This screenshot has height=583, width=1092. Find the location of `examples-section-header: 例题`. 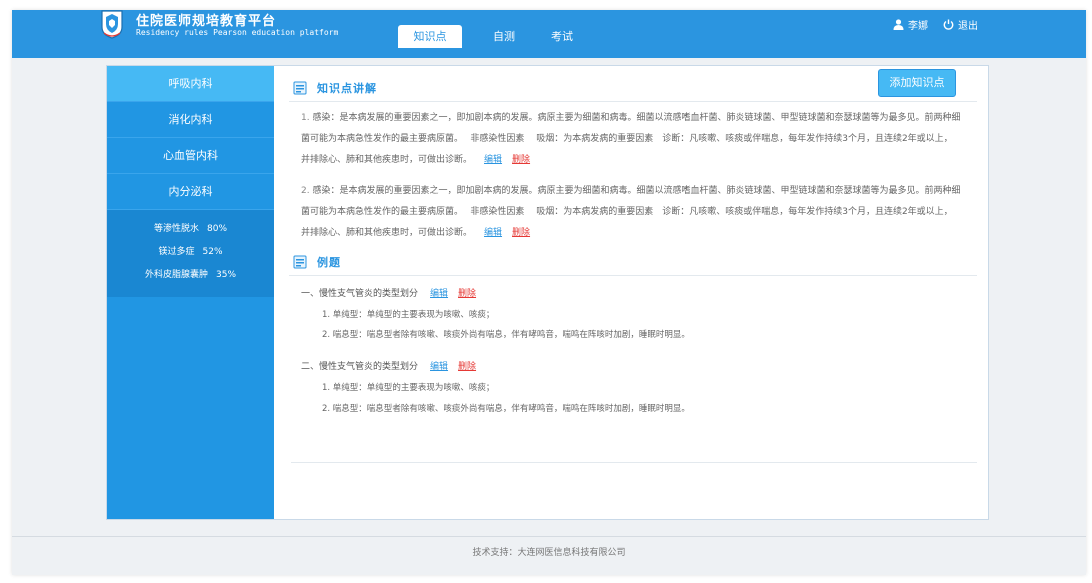

examples-section-header: 例题 is located at coordinates (317, 262).